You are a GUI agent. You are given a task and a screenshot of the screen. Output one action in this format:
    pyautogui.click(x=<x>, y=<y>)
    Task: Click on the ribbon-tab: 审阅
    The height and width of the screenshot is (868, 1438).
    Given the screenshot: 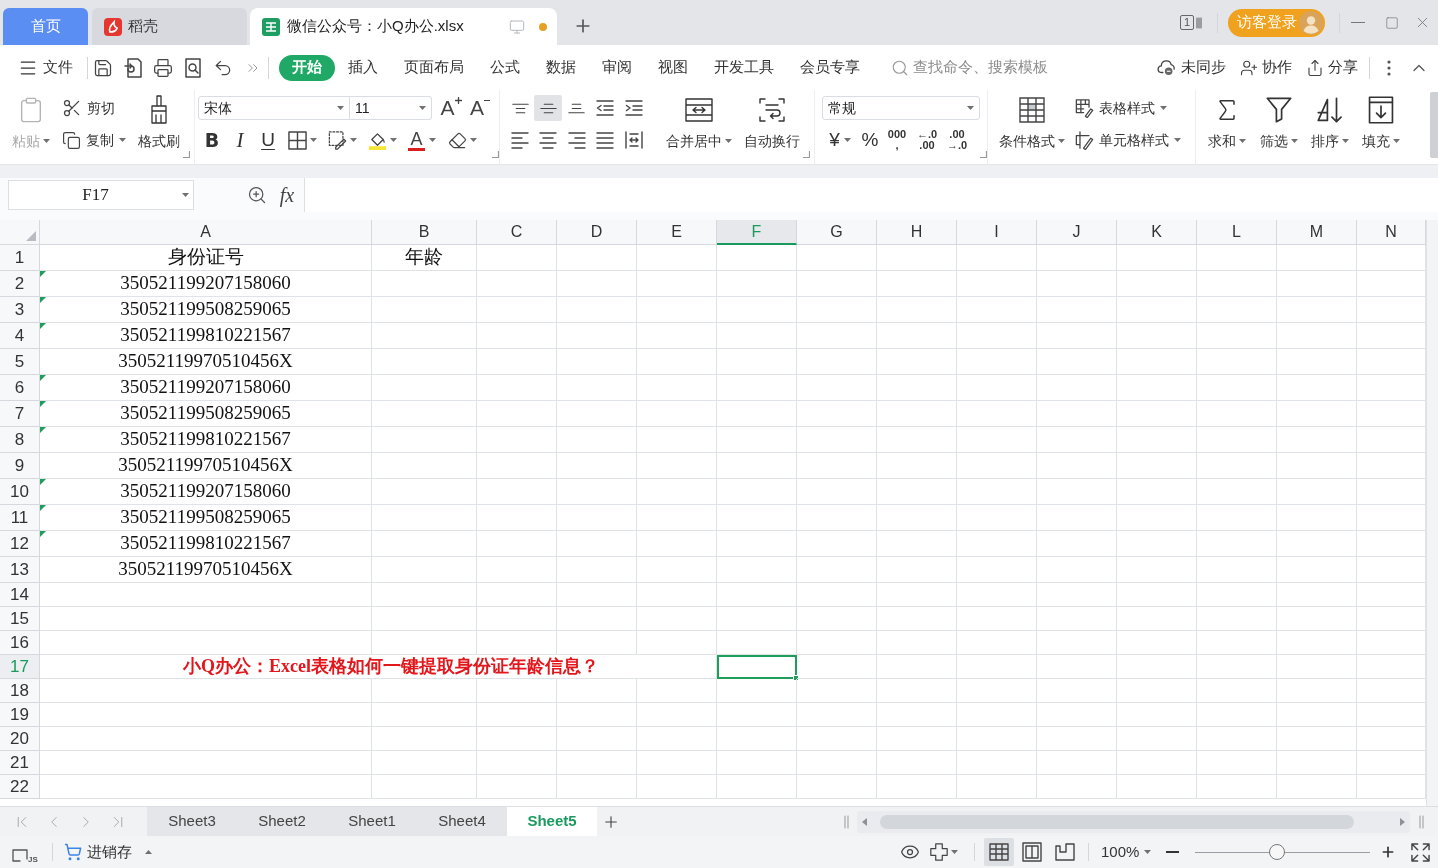 What is the action you would take?
    pyautogui.click(x=617, y=67)
    